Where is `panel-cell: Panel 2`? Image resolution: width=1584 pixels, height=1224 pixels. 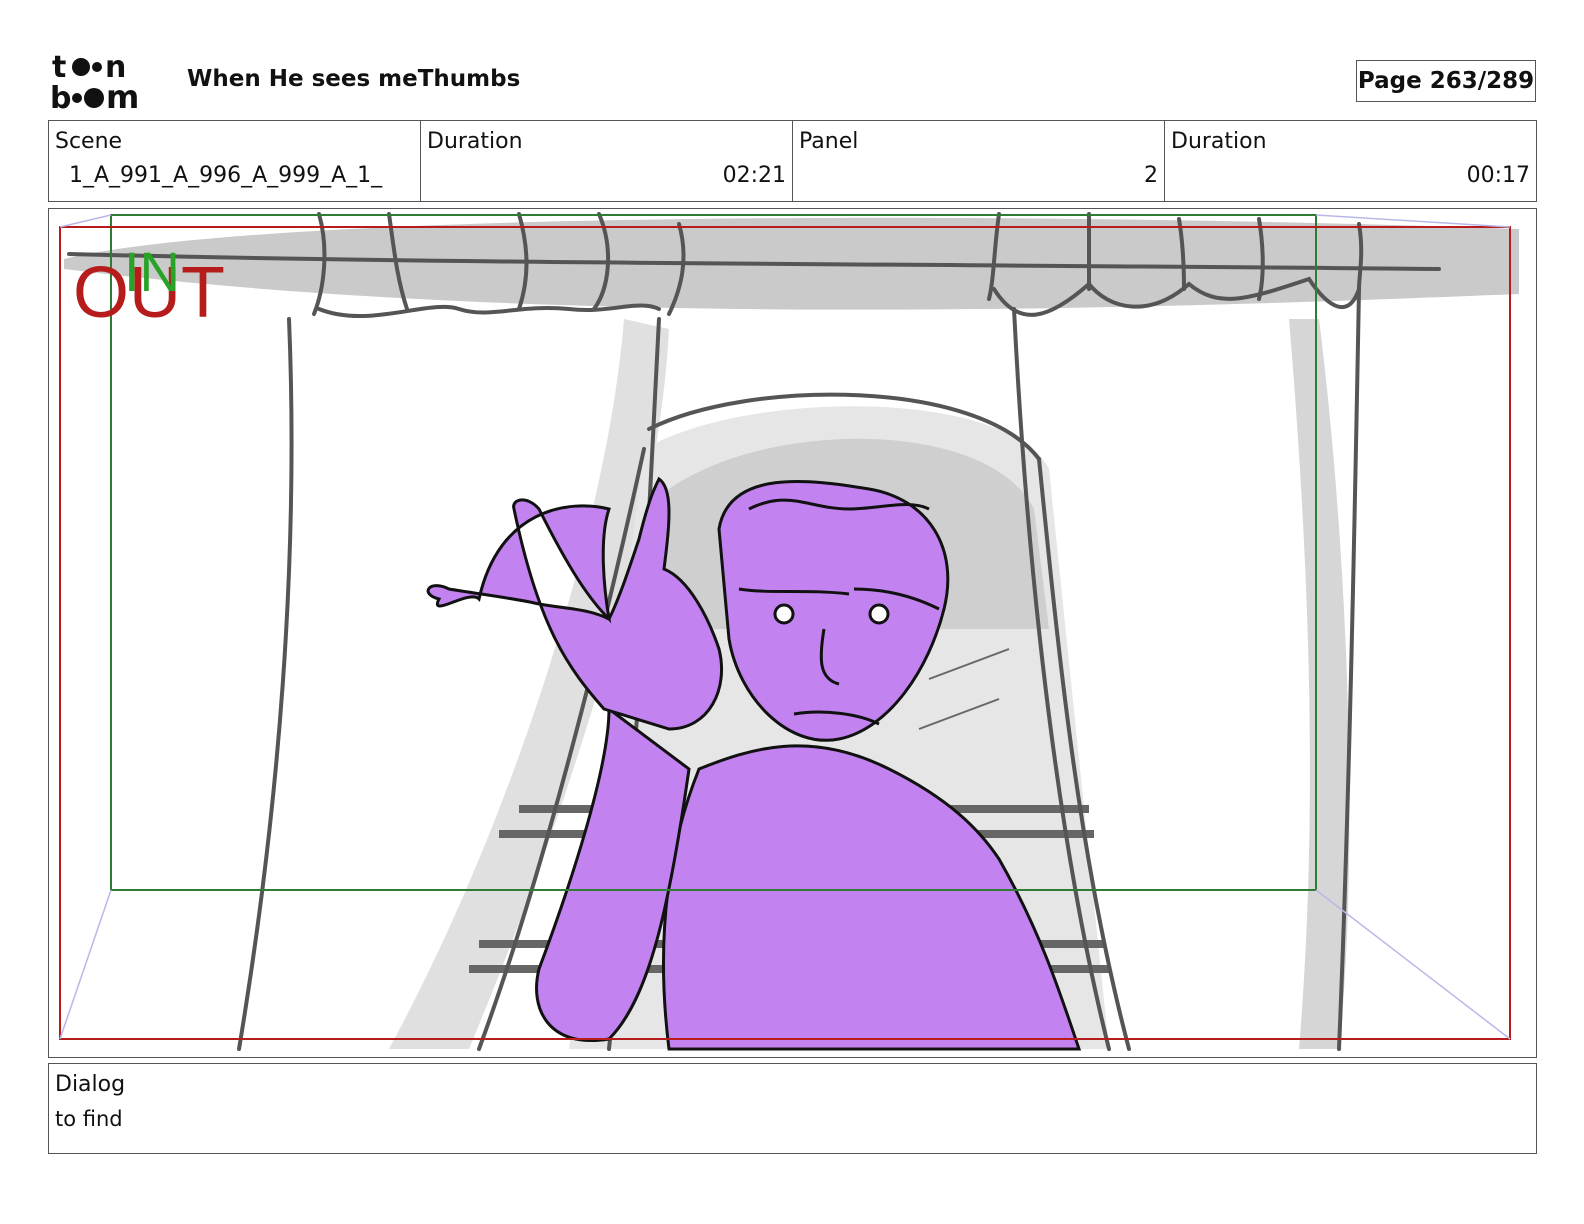
panel-cell: Panel 2 is located at coordinates (979, 161).